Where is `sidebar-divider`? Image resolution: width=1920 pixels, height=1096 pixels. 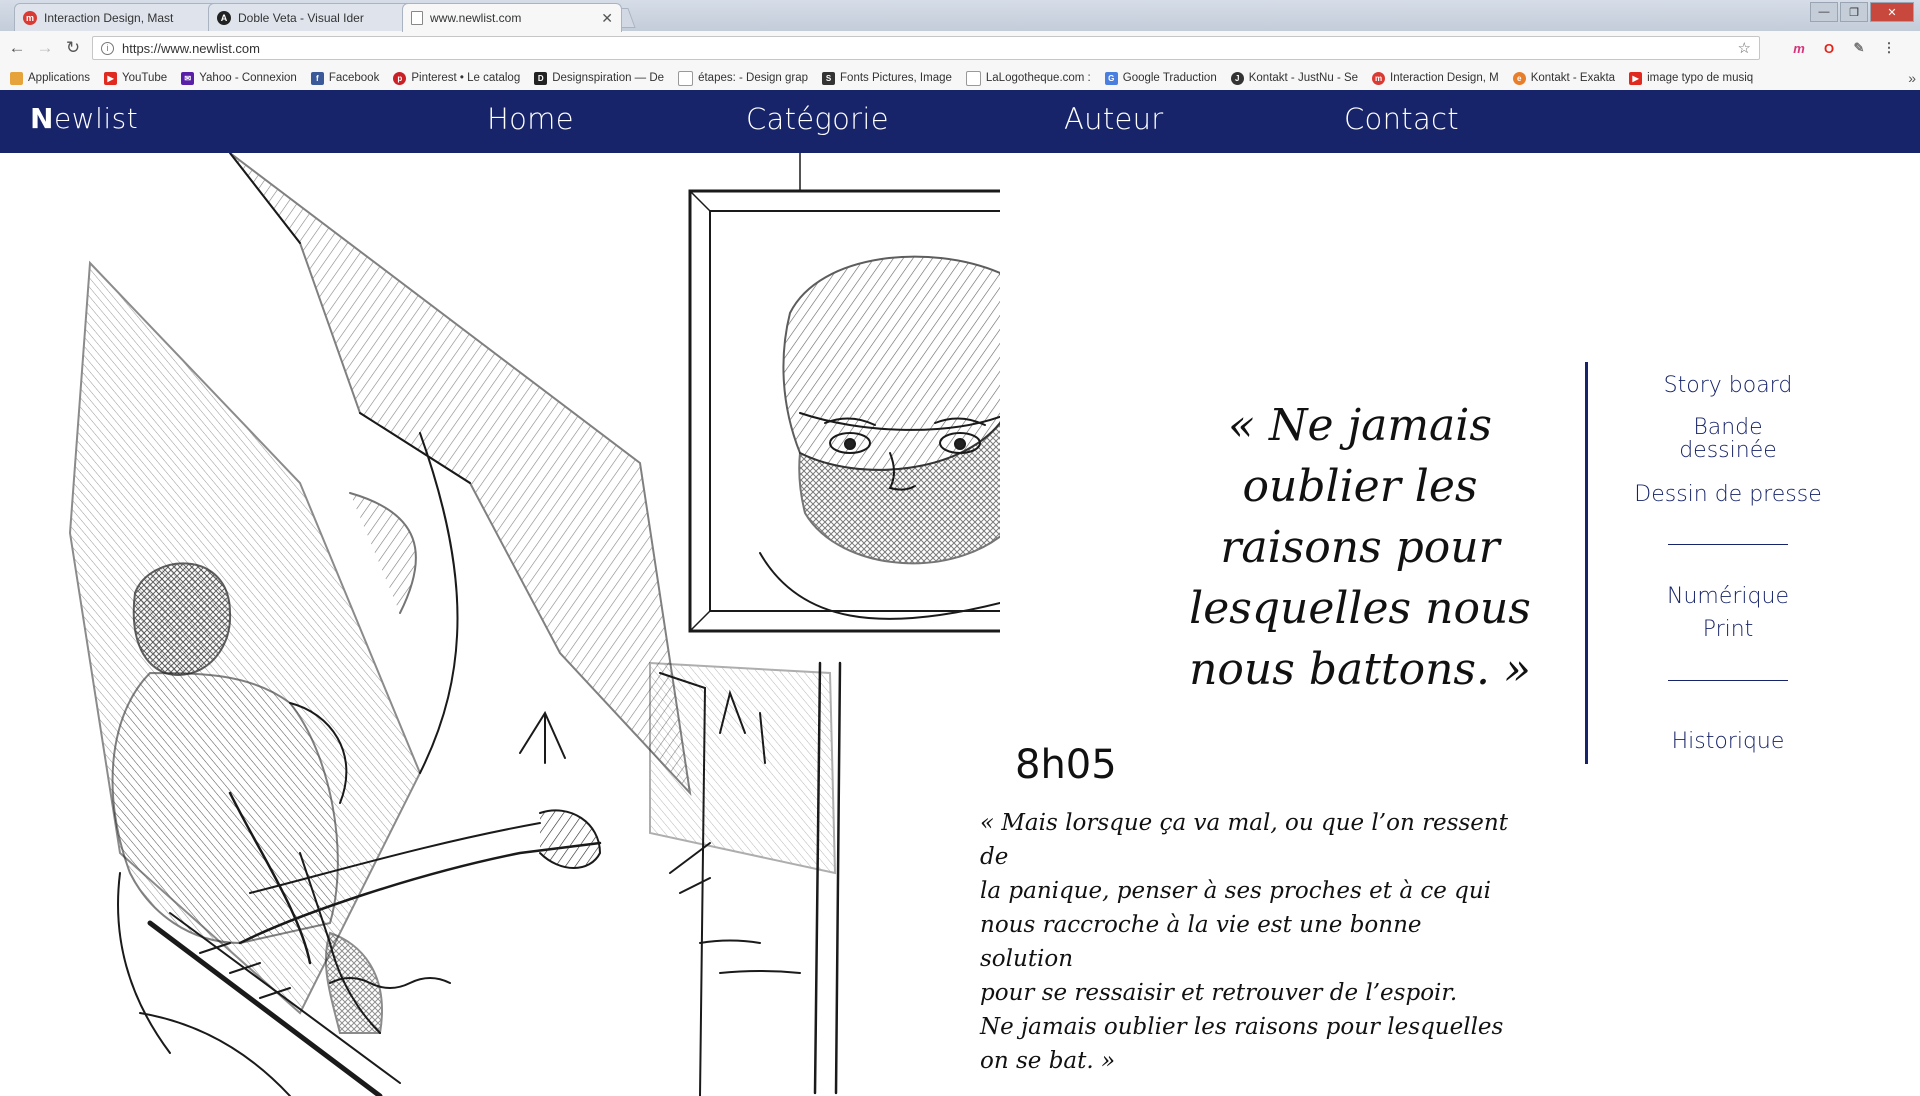 sidebar-divider is located at coordinates (1586, 563).